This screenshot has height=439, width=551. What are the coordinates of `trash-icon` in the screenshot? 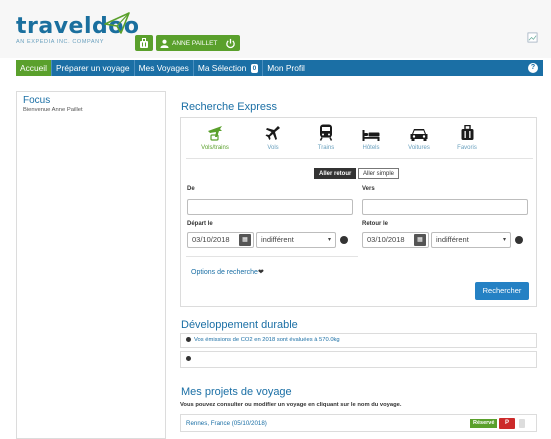 It's located at (522, 423).